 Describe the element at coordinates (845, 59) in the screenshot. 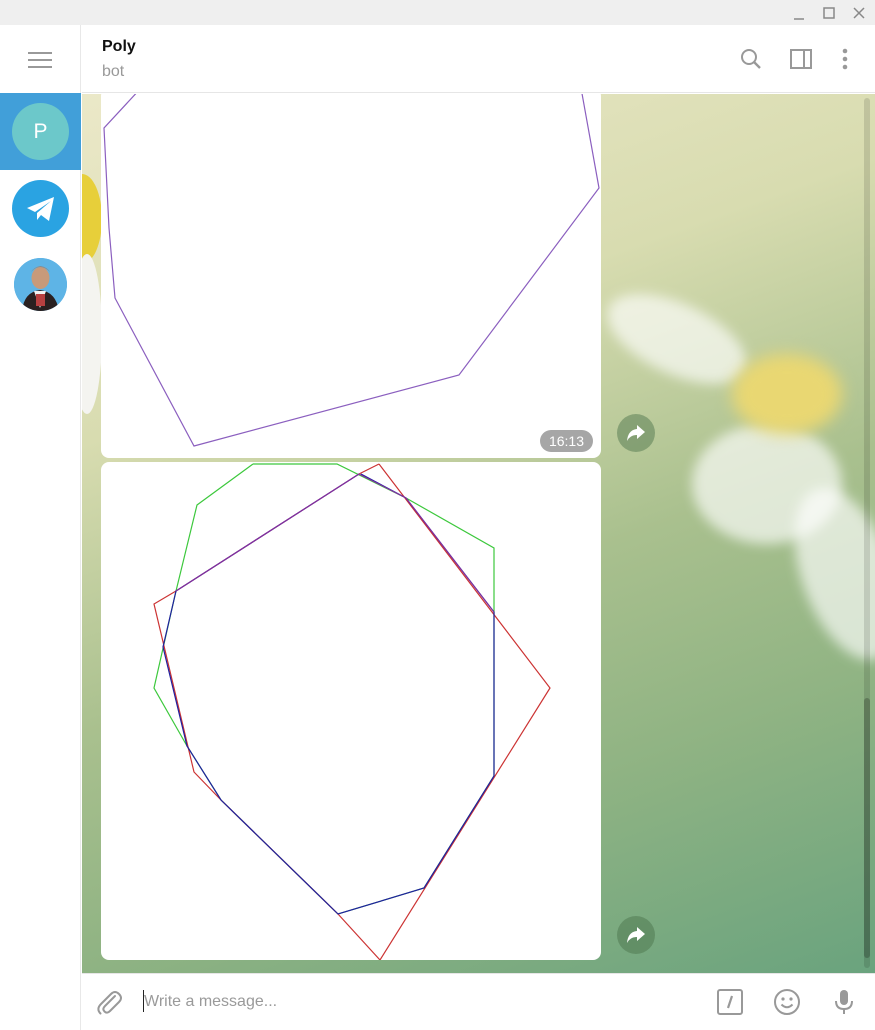

I see `more-vertical-icon` at that location.